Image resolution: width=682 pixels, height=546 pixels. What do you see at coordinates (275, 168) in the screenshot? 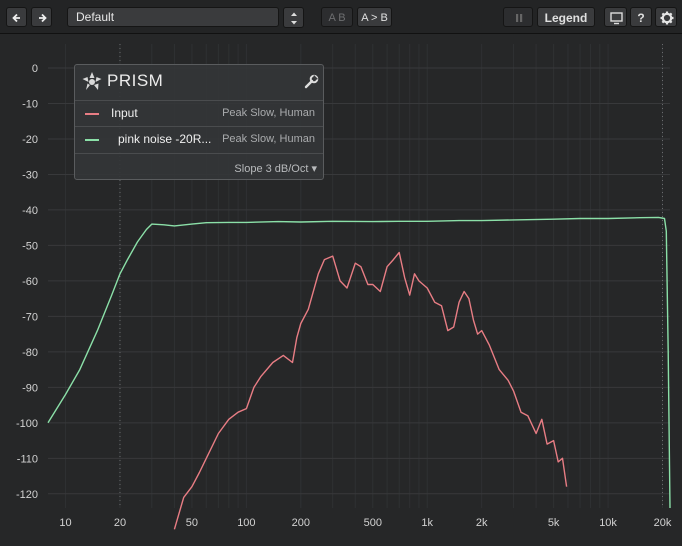
I see `slope-dropdown: Slope 3 dB/Oct ▾` at bounding box center [275, 168].